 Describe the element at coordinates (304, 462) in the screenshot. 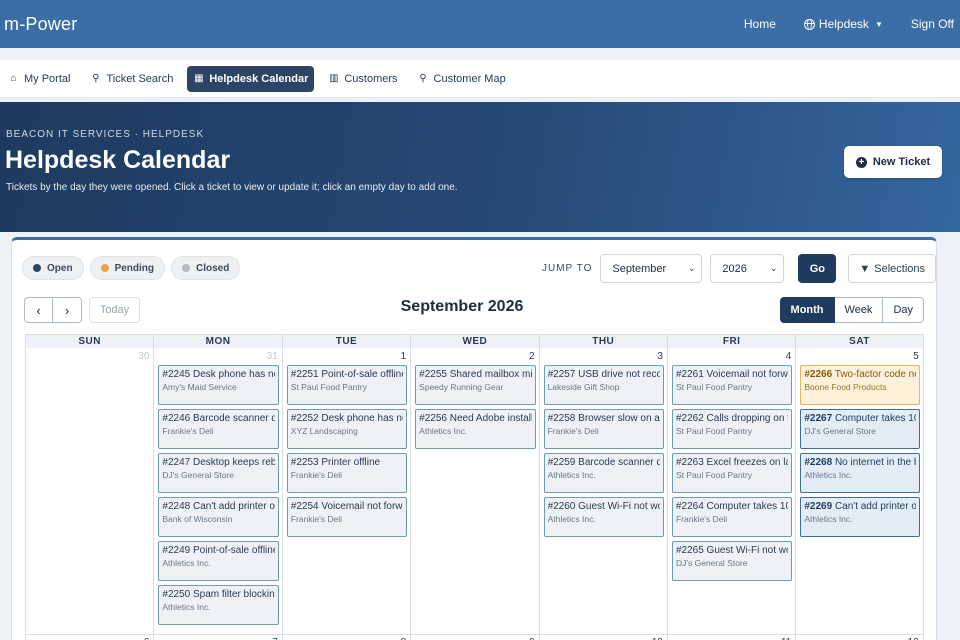

I see `ticket-id: #2253` at that location.